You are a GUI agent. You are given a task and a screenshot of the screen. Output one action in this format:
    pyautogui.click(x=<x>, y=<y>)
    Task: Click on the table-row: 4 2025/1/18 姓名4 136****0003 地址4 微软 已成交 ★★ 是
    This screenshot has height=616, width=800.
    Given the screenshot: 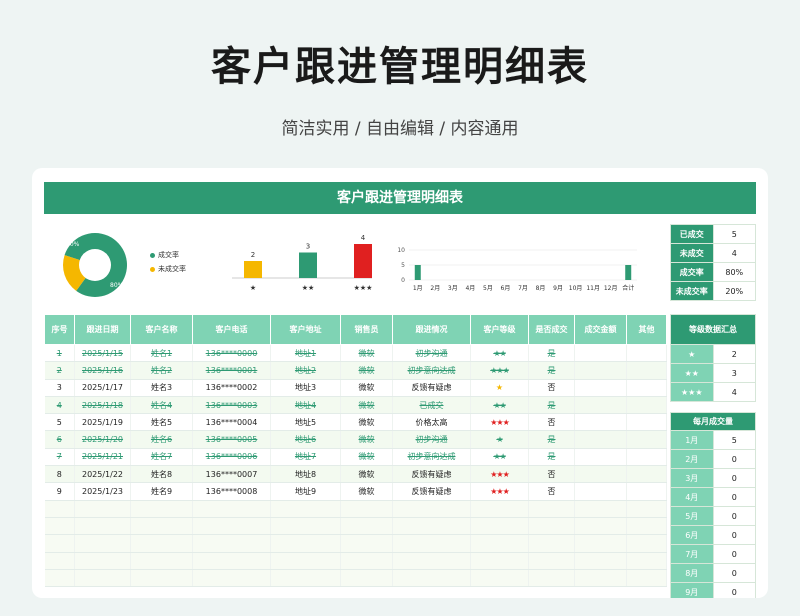 What is the action you would take?
    pyautogui.click(x=355, y=405)
    